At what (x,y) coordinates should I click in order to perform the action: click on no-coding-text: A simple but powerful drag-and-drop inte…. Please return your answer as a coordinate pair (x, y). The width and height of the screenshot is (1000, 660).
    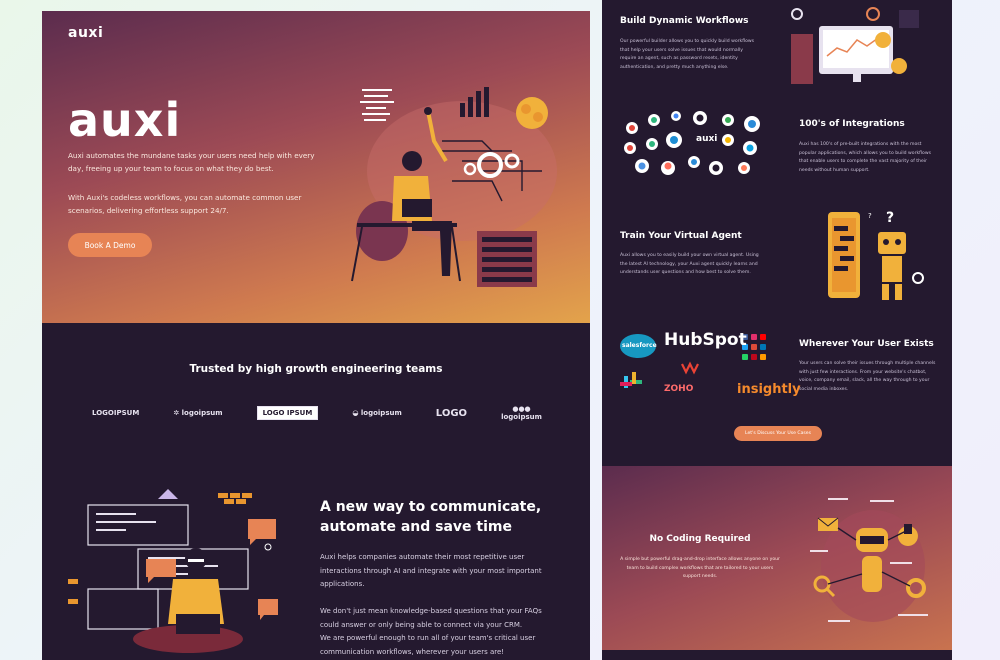
    Looking at the image, I should click on (700, 568).